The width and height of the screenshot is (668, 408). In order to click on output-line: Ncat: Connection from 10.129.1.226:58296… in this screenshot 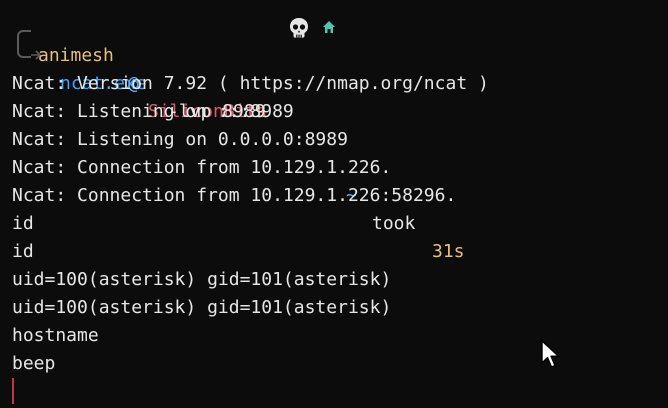, I will do `click(234, 195)`.